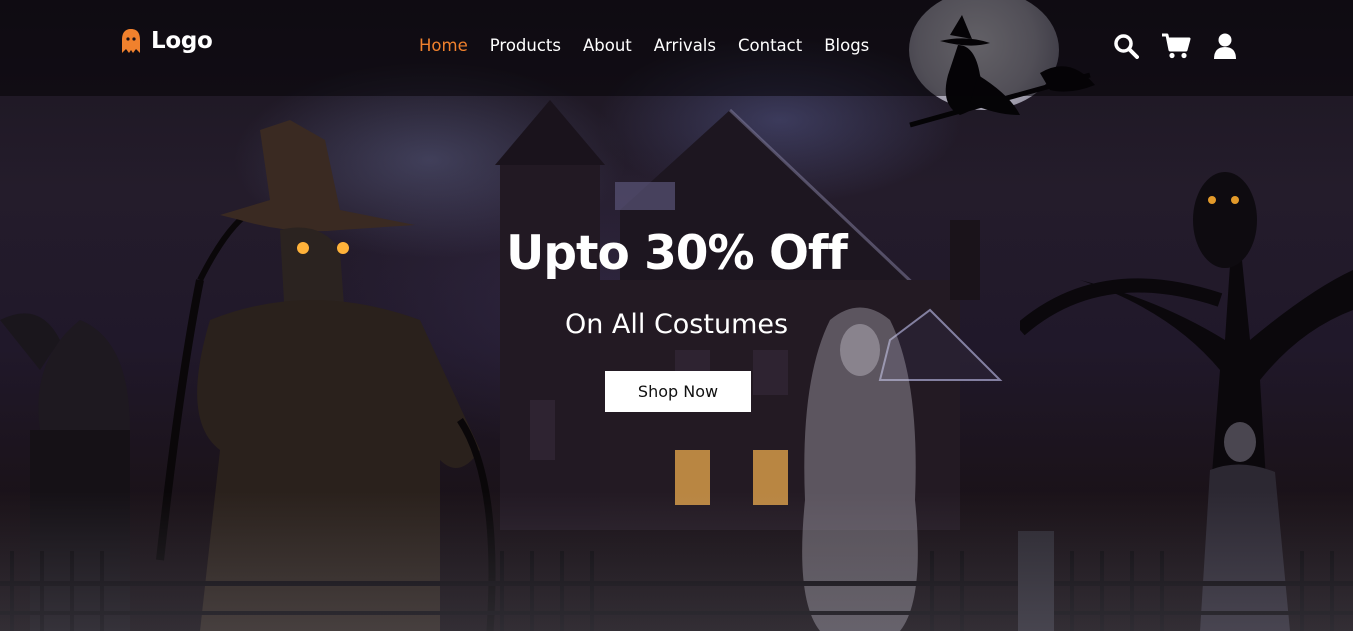 The width and height of the screenshot is (1353, 631). What do you see at coordinates (677, 253) in the screenshot?
I see `hero-title: Upto 30% Off` at bounding box center [677, 253].